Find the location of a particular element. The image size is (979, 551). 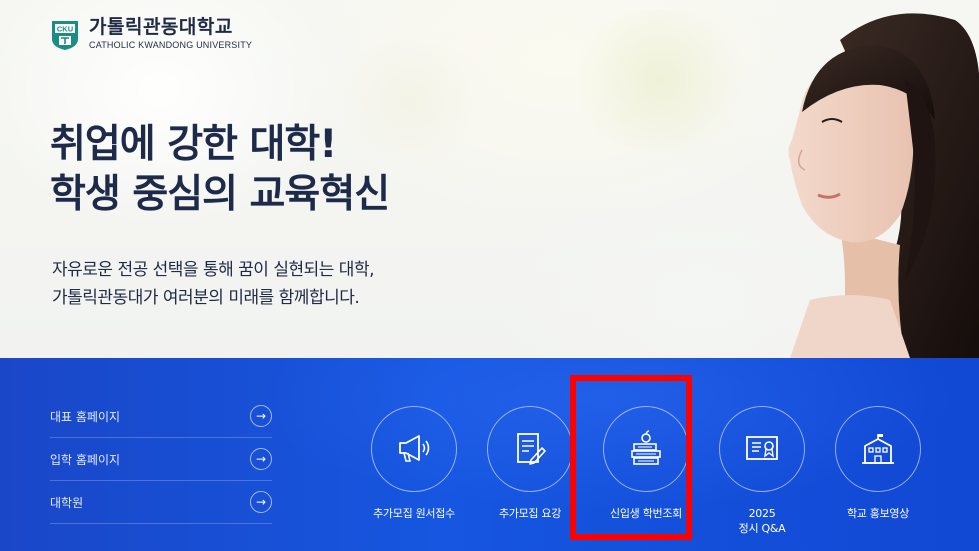

quick-links: 대표 홈페이지 → 입학 홈페이지 → 대학원 → is located at coordinates (161, 459).